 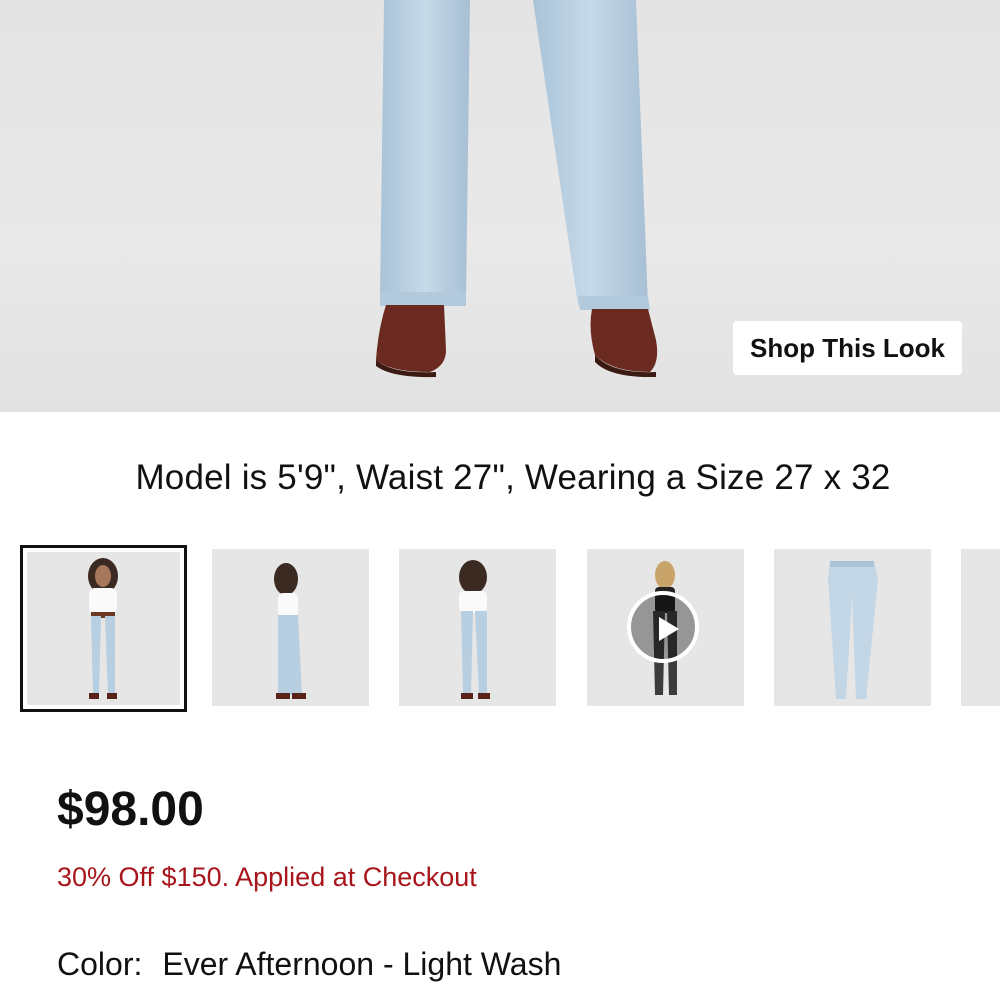 I want to click on thumbnail-back-view, so click(x=477, y=627).